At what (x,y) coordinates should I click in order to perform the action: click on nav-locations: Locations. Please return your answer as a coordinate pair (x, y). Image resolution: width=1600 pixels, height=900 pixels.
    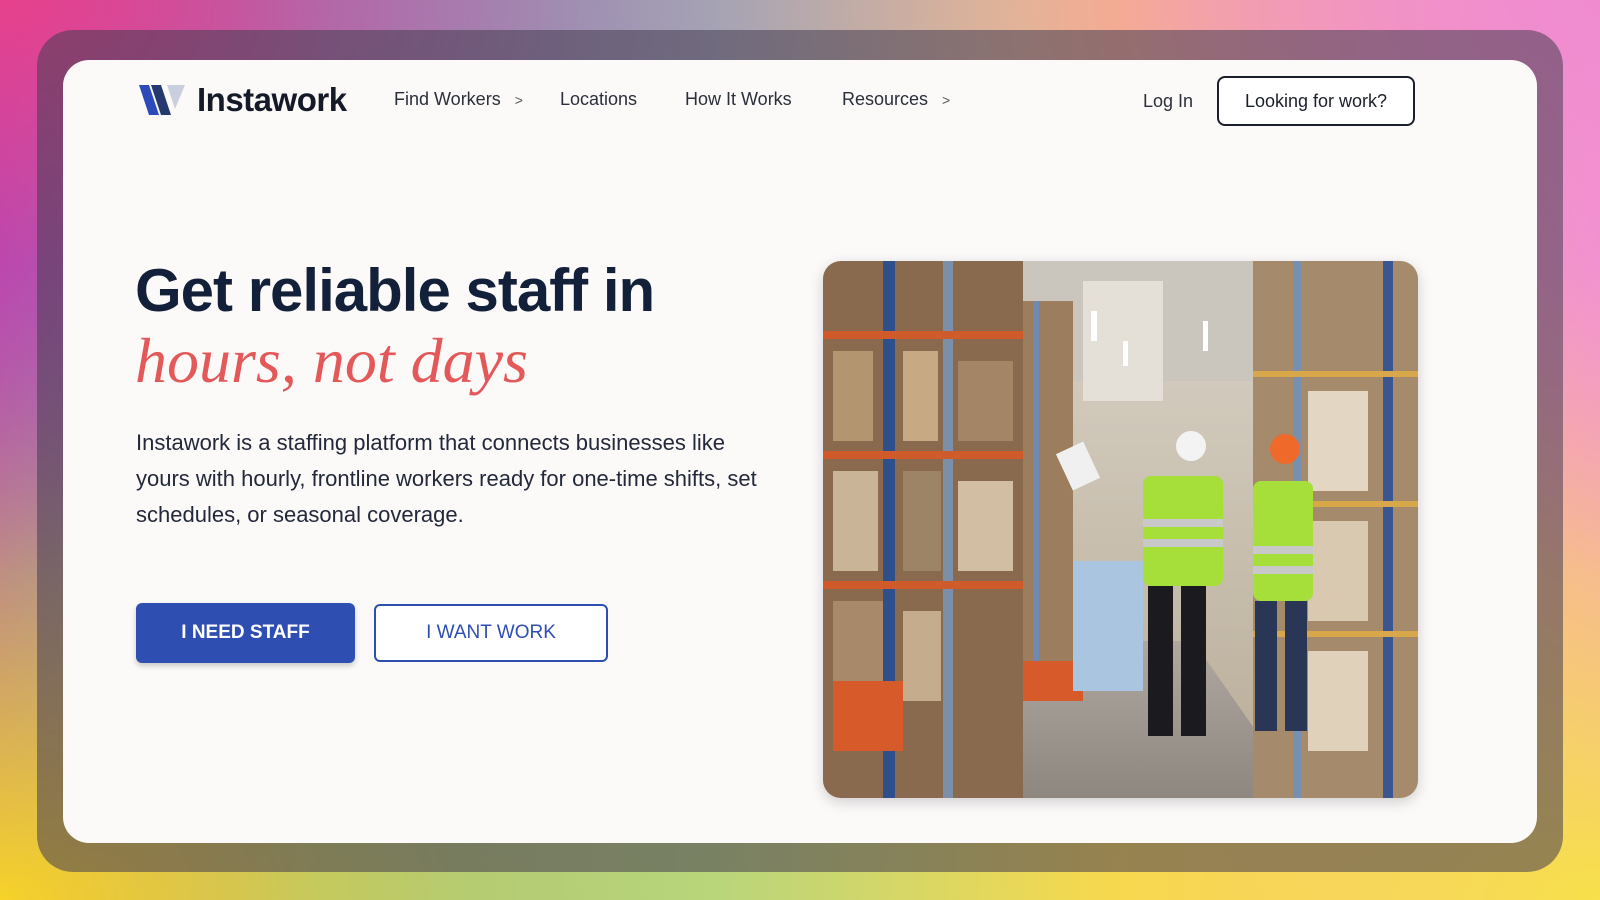
    Looking at the image, I should click on (607, 99).